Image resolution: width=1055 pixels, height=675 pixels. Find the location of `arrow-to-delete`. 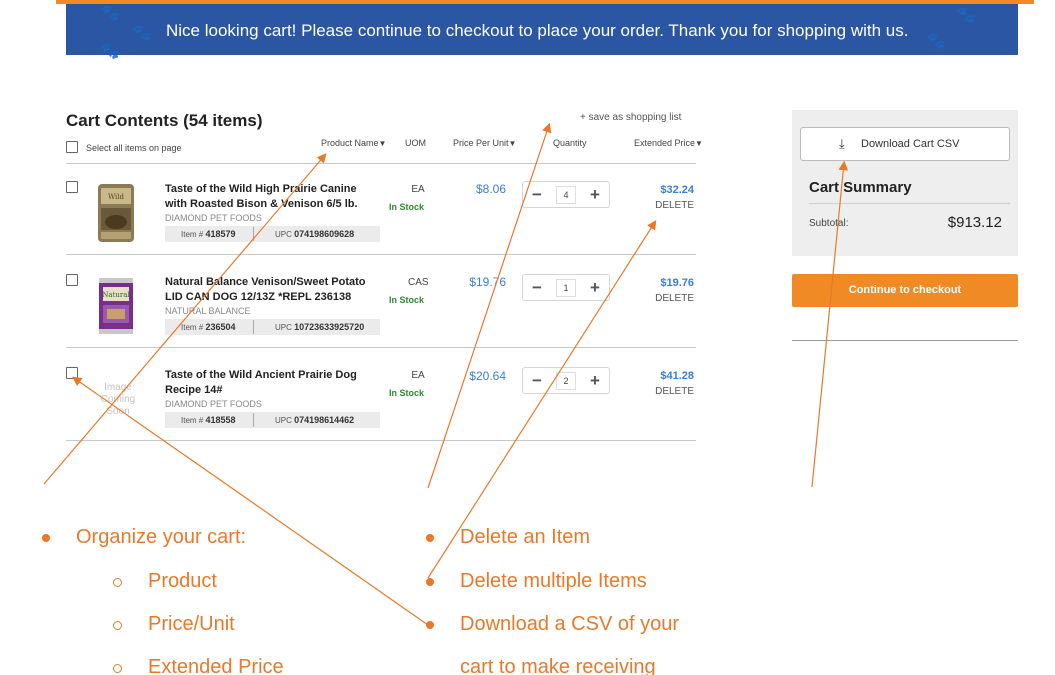

arrow-to-delete is located at coordinates (542, 399).